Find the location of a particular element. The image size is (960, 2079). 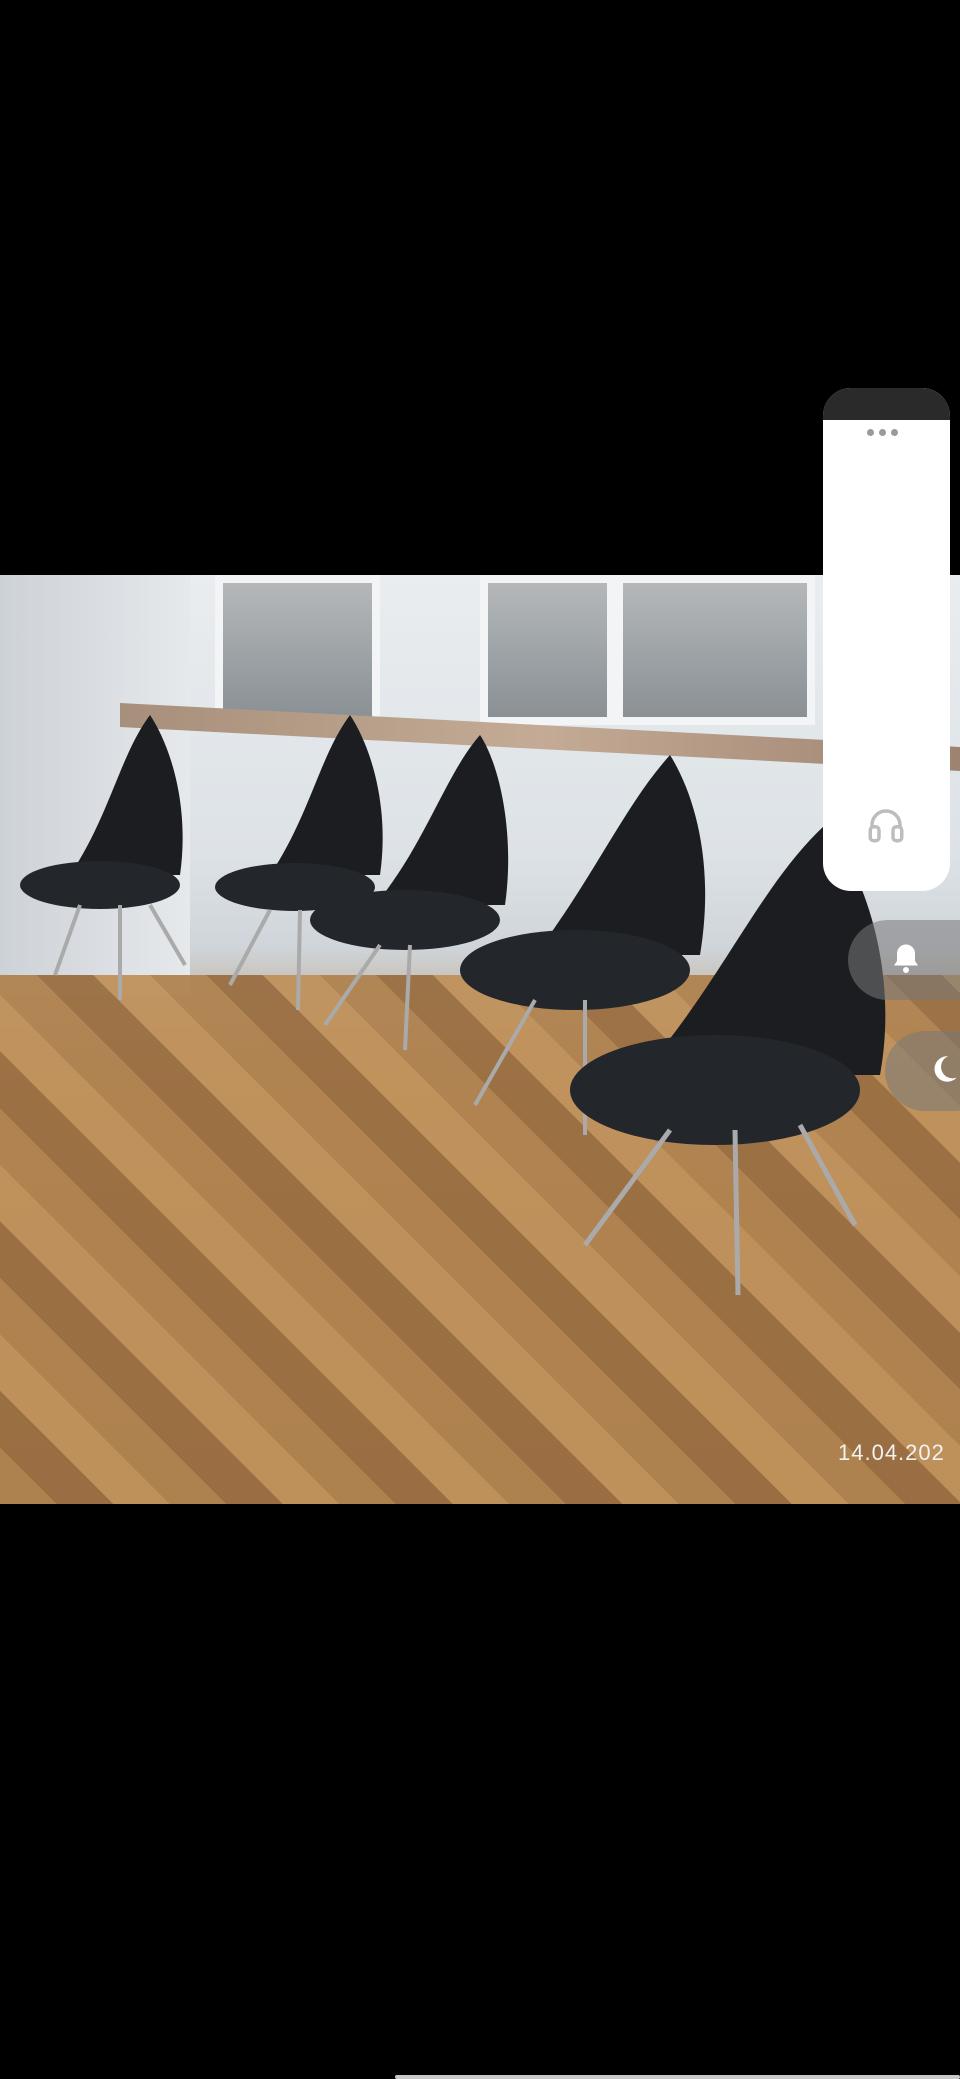

panel-handle is located at coordinates (886, 404).